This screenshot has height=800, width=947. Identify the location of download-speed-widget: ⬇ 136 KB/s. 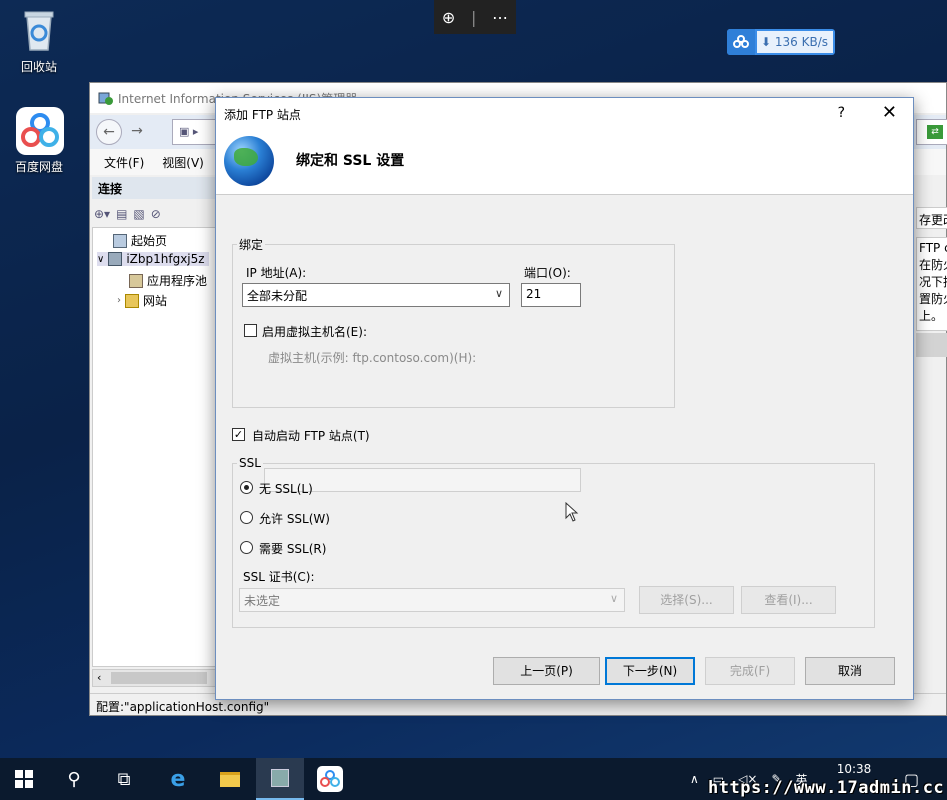
(781, 42).